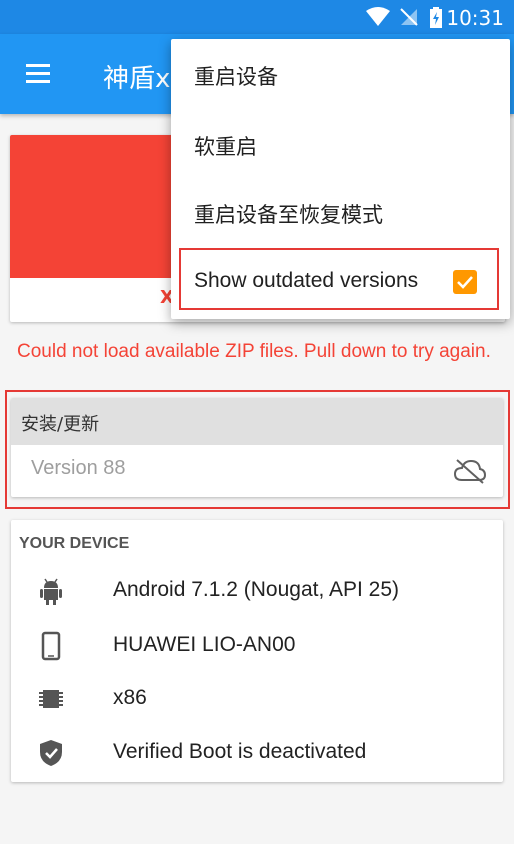  I want to click on menu-item-reboot-recovery: 重启设备至恢复模式, so click(340, 211).